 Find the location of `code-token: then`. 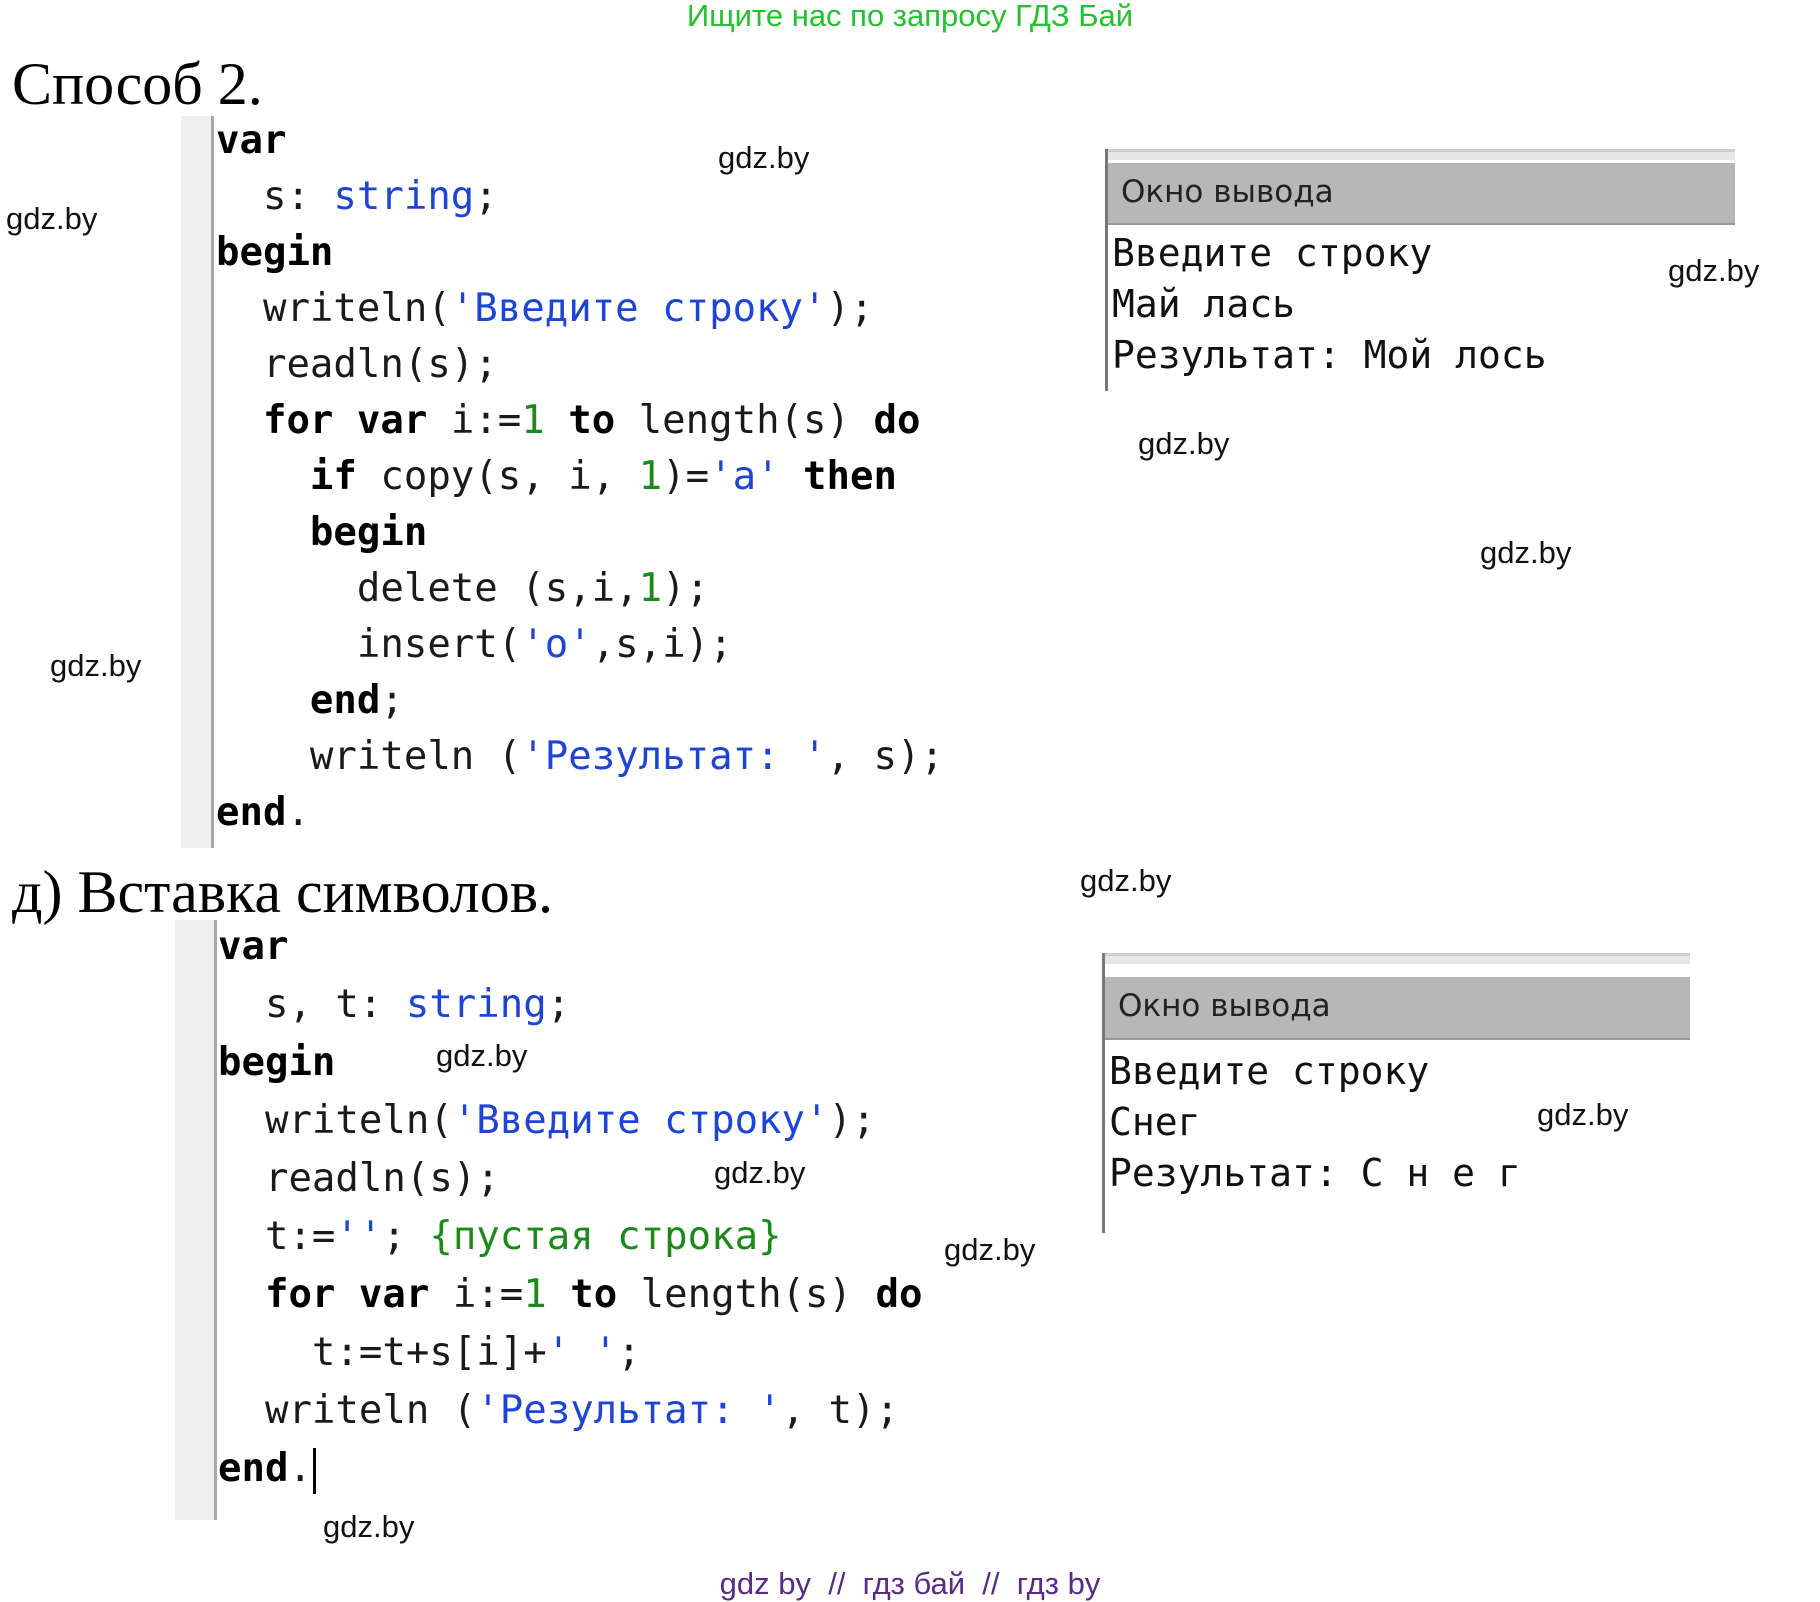

code-token: then is located at coordinates (850, 476).